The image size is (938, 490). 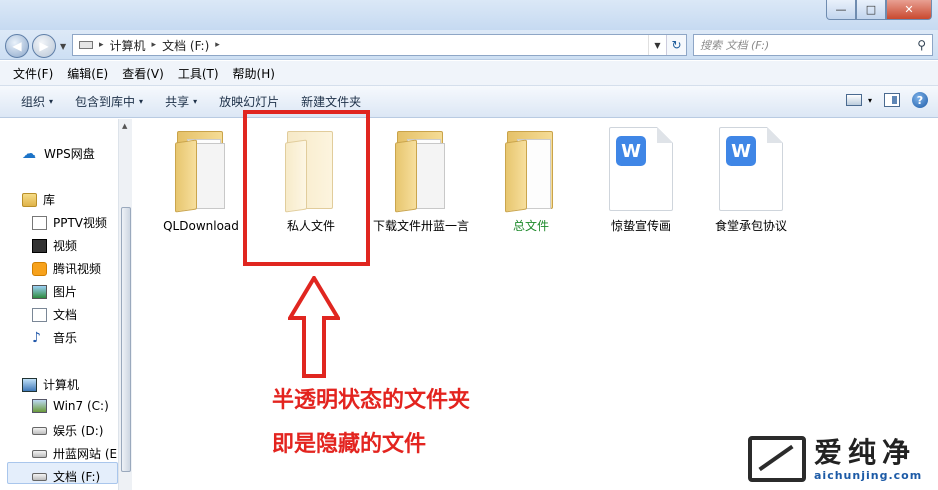 I want to click on refresh-button: ↻, so click(x=676, y=45).